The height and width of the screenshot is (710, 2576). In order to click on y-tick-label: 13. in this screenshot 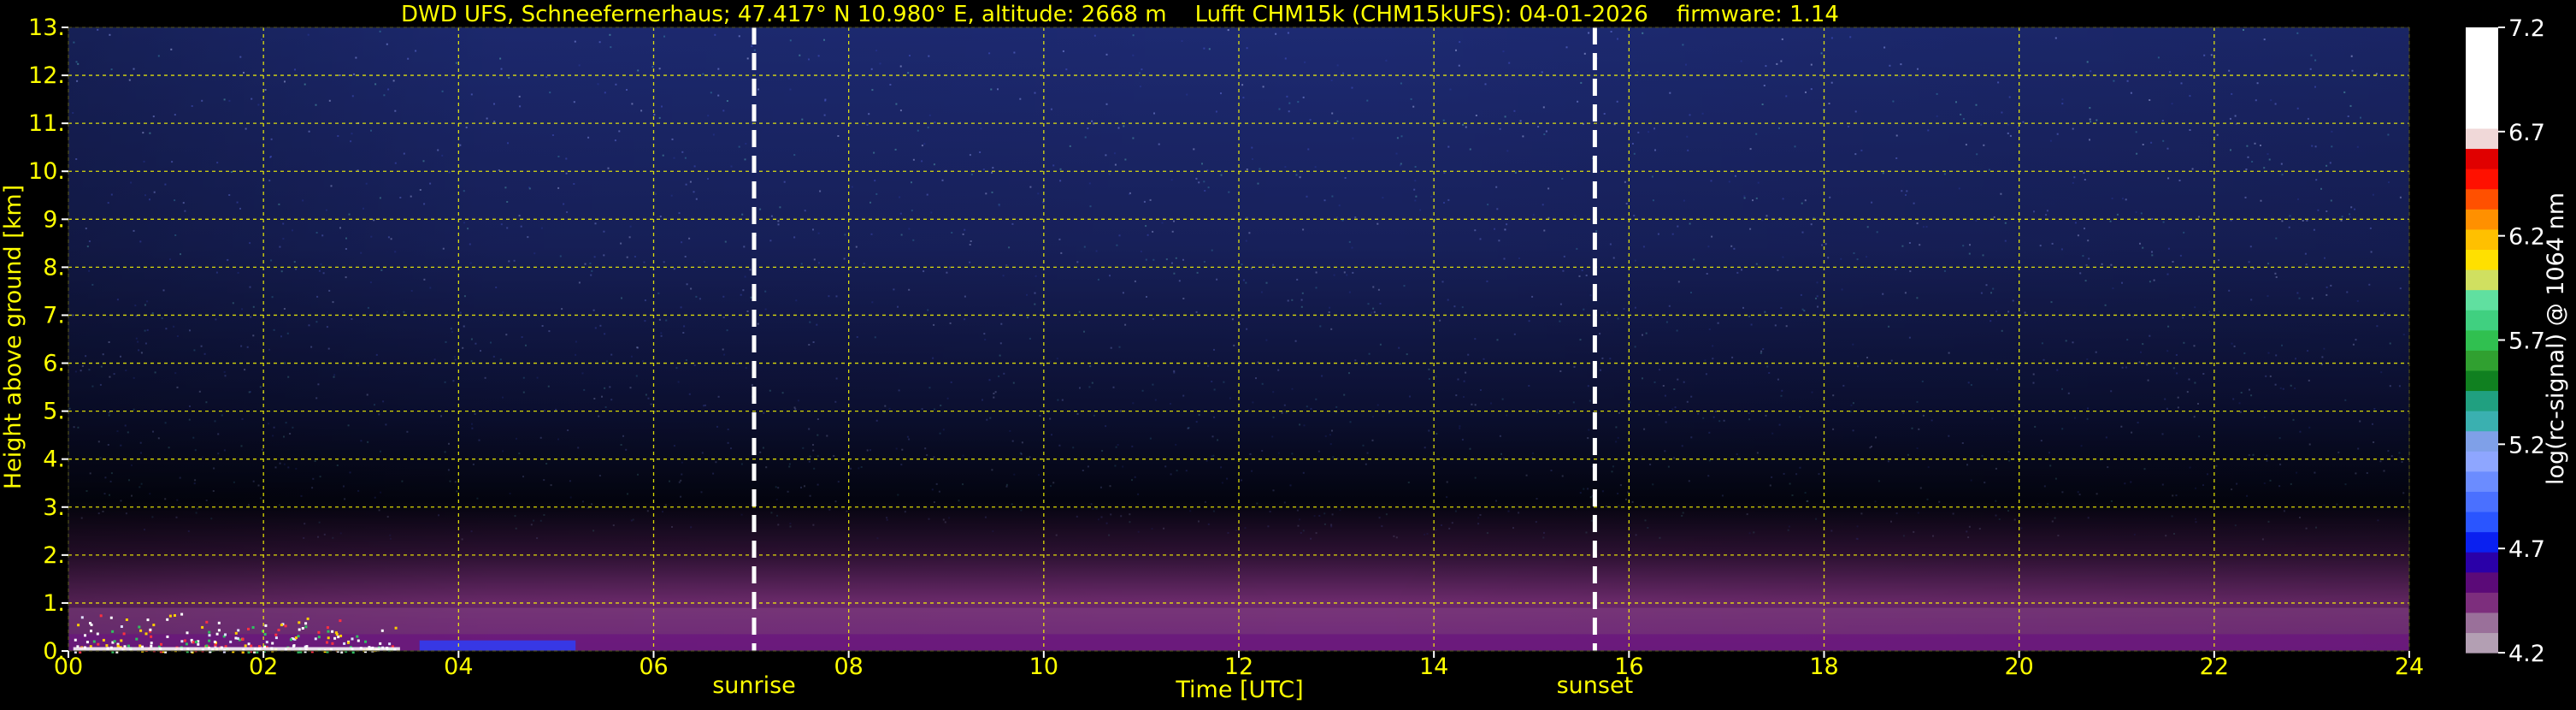, I will do `click(46, 28)`.